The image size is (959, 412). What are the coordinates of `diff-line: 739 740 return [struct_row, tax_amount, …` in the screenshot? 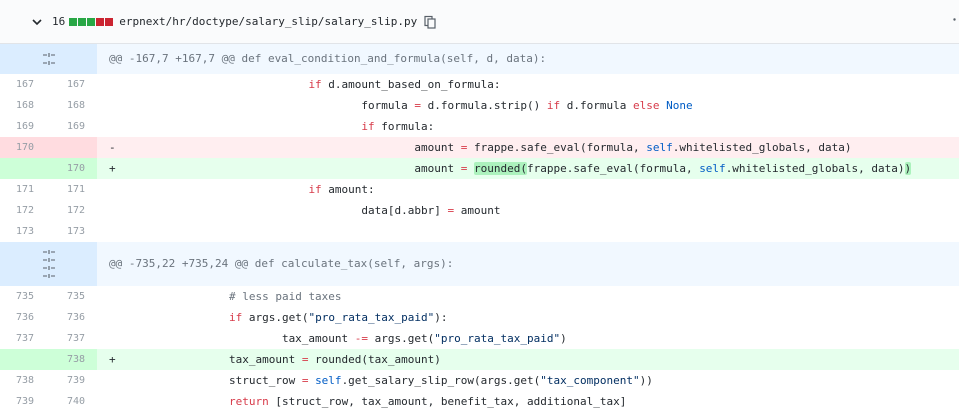 It's located at (479, 401).